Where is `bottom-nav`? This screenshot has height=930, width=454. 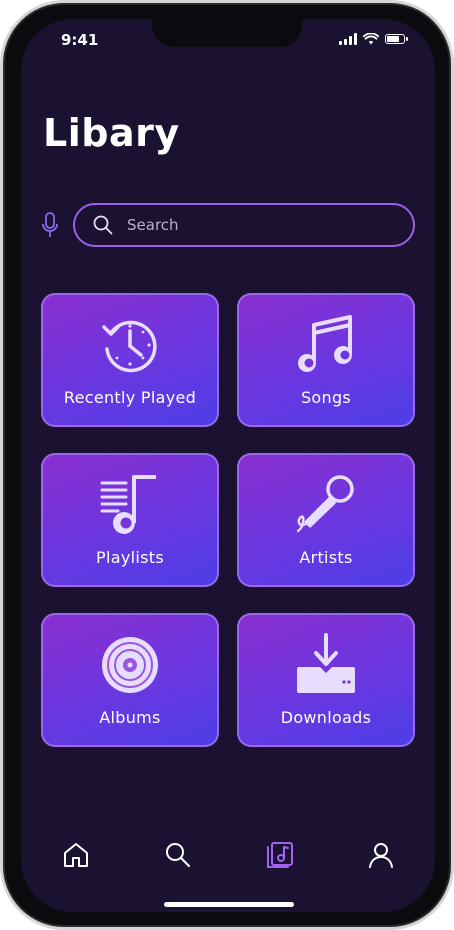 bottom-nav is located at coordinates (228, 855).